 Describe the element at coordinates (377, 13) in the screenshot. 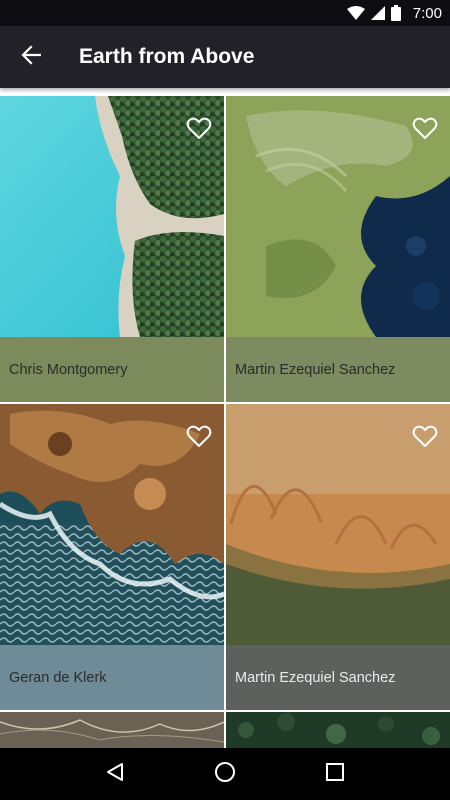

I see `cell-signal-icon` at that location.